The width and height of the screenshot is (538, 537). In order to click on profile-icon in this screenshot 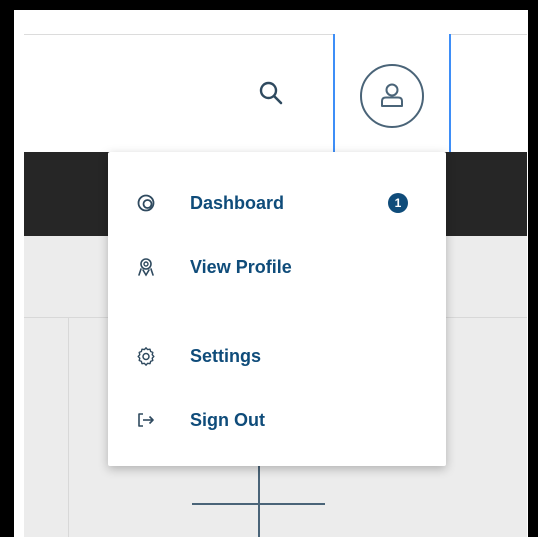, I will do `click(146, 267)`.